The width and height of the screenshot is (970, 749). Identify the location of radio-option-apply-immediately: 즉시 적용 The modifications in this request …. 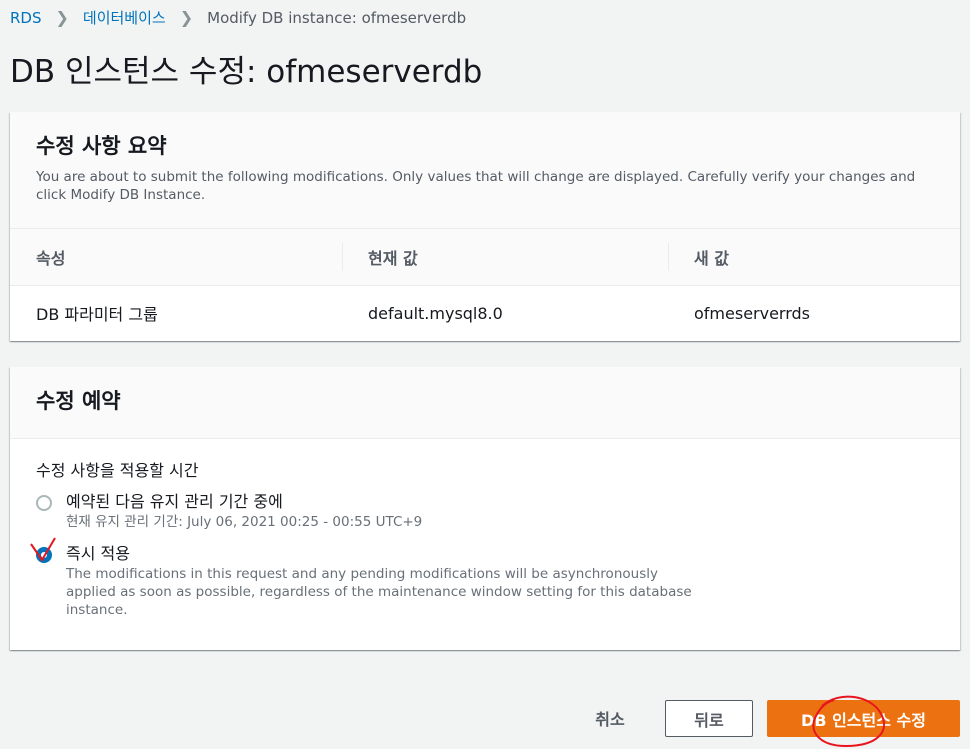
(485, 581).